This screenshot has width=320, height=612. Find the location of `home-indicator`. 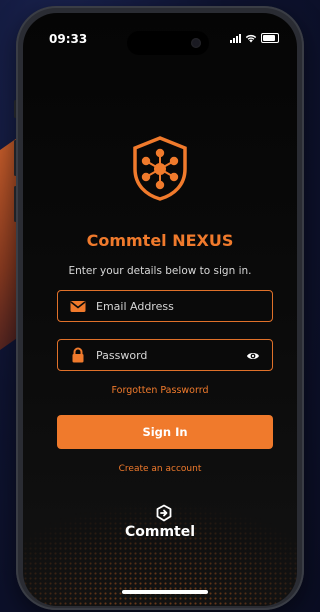

home-indicator is located at coordinates (165, 592).